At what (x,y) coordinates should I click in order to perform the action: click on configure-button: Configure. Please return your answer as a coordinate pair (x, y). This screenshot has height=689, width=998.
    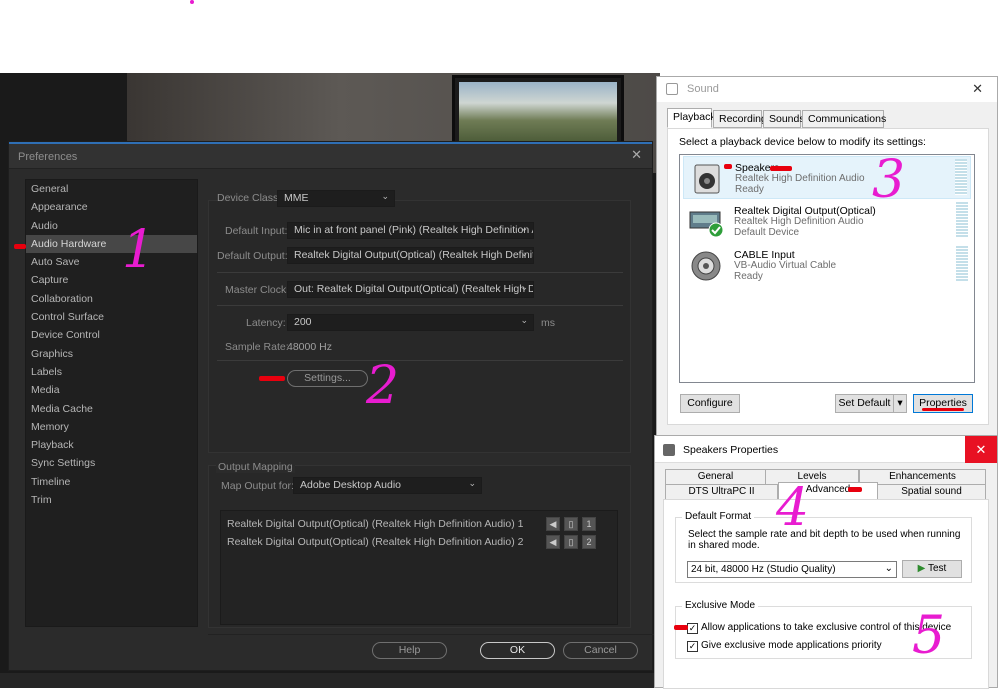
    Looking at the image, I should click on (710, 403).